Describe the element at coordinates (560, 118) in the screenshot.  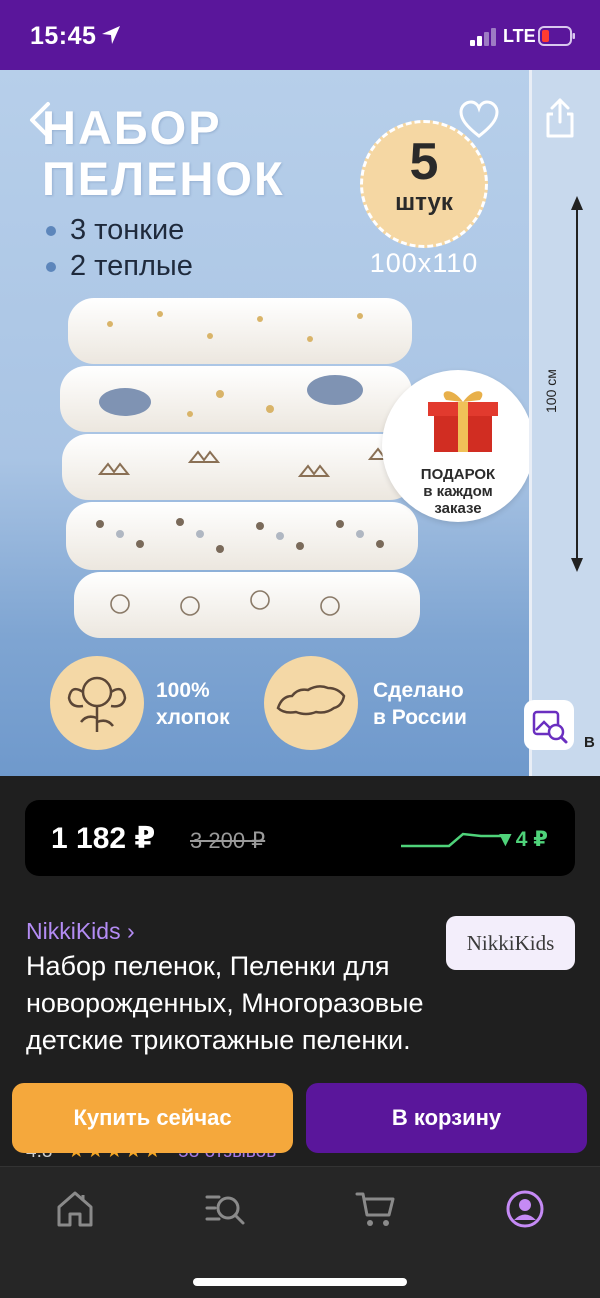
I see `share-icon` at that location.